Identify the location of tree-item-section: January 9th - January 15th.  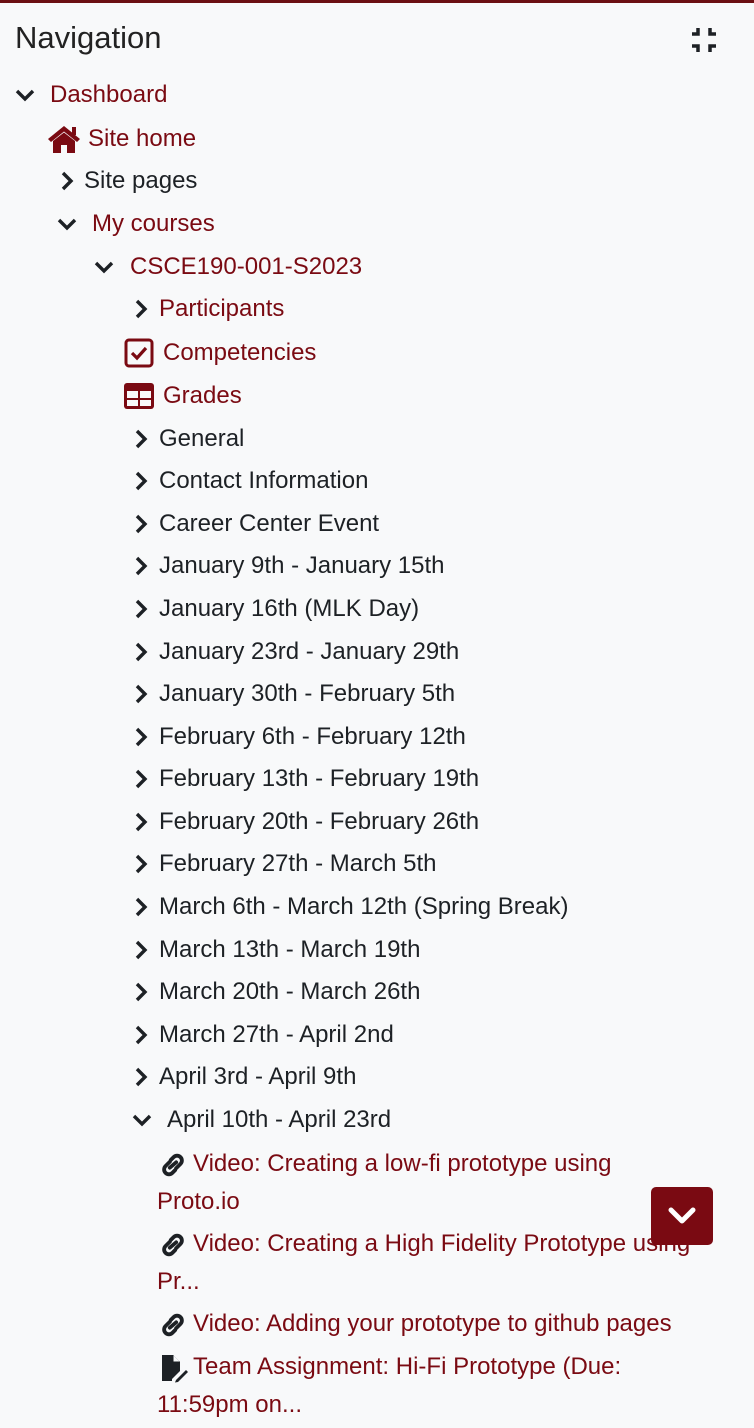
(287, 566).